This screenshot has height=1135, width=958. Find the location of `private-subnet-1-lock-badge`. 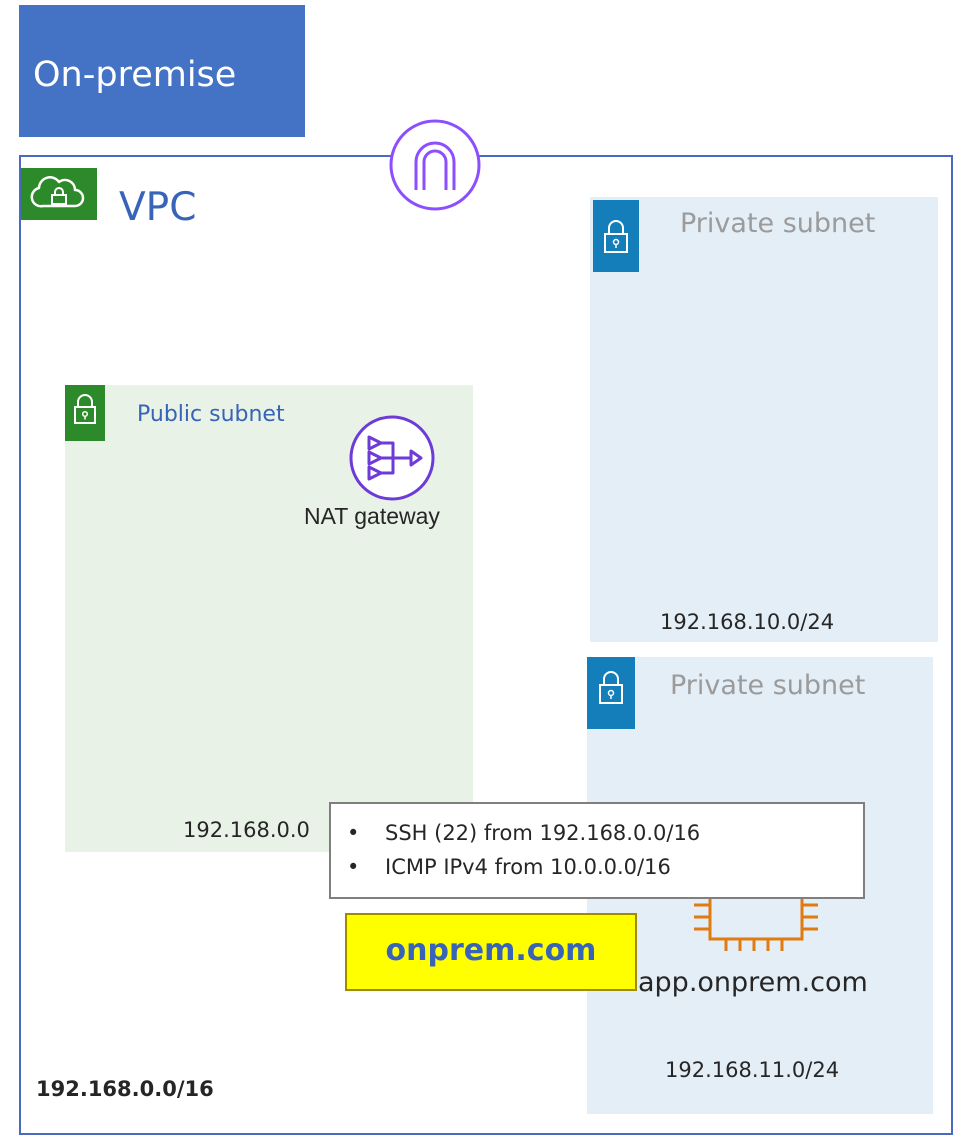

private-subnet-1-lock-badge is located at coordinates (616, 236).